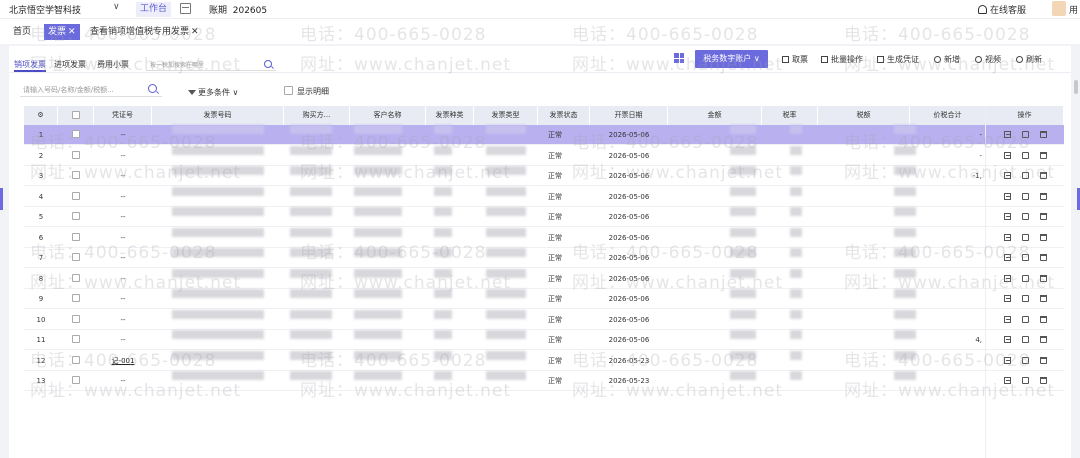 The height and width of the screenshot is (458, 1080). I want to click on tab-invoice: 发票 ✕, so click(62, 32).